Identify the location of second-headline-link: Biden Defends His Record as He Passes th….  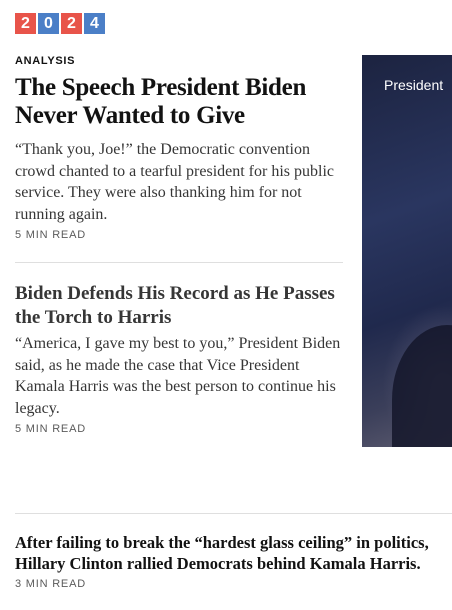
(180, 306).